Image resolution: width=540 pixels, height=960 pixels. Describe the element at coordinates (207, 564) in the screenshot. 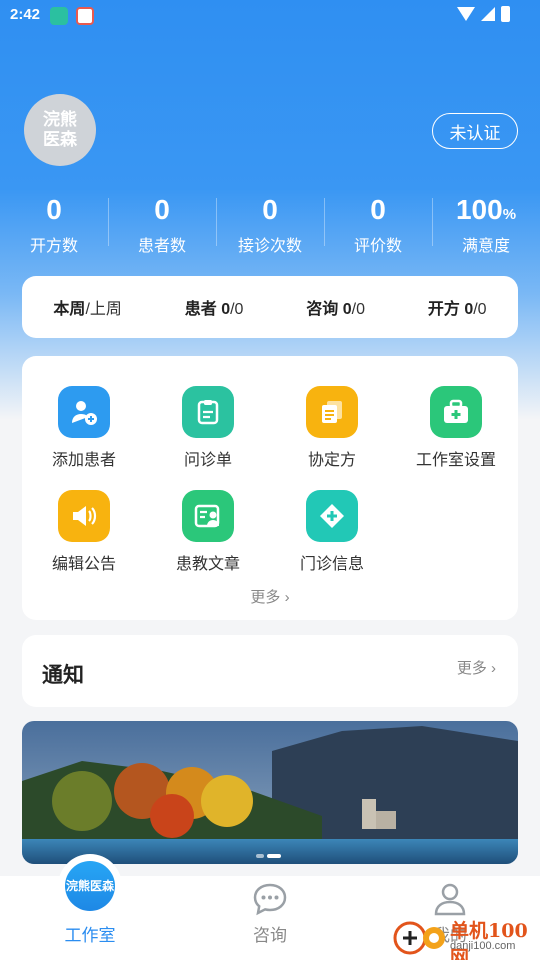

I see `tool-label: 患教文章` at that location.